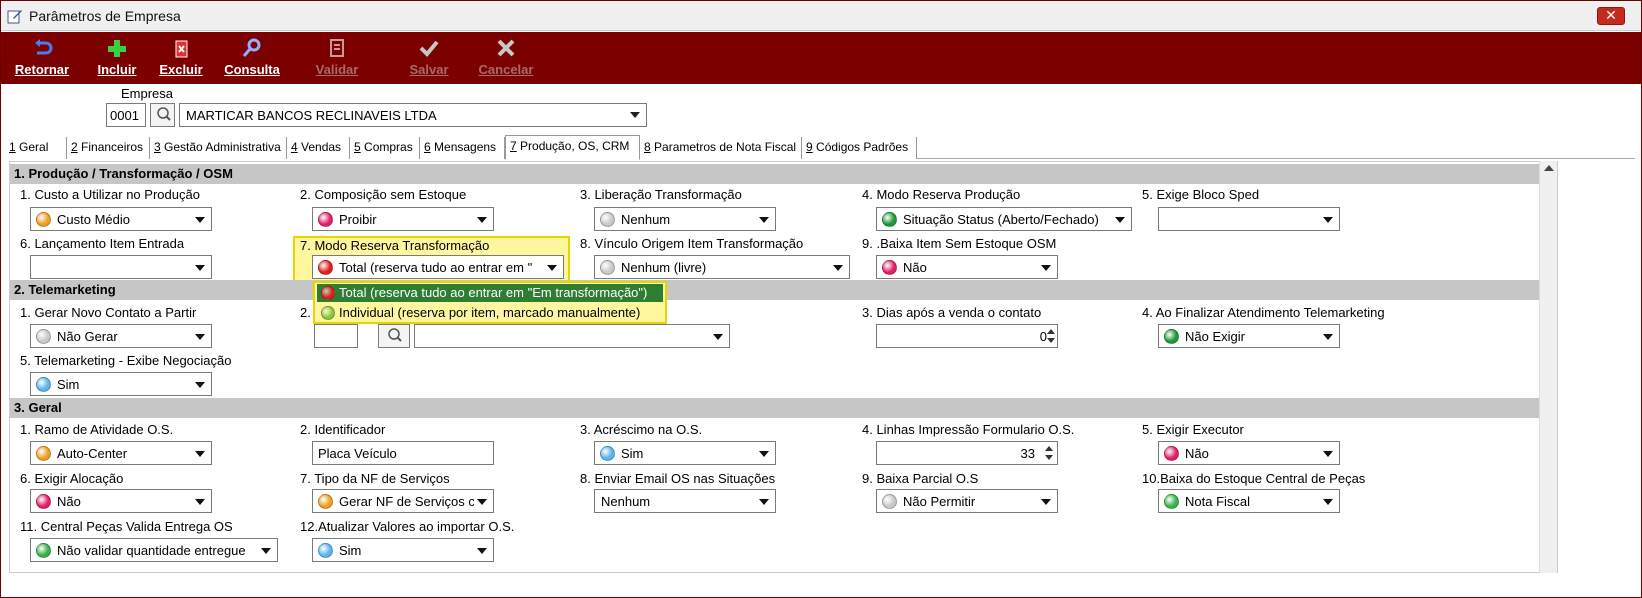  I want to click on custo-producao-select: Custo Médio, so click(121, 219).